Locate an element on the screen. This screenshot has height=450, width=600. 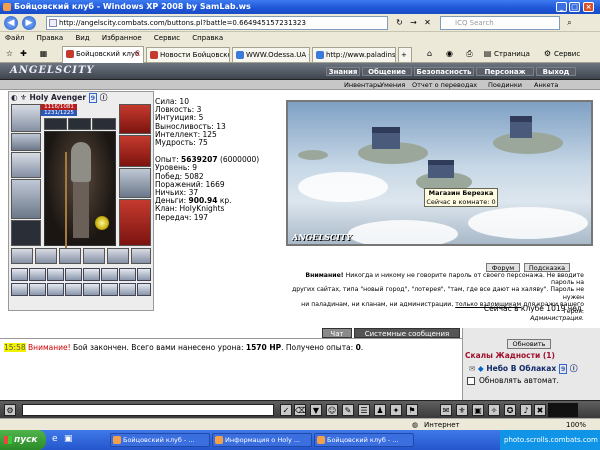
slot-helmet is located at coordinates (135, 119).